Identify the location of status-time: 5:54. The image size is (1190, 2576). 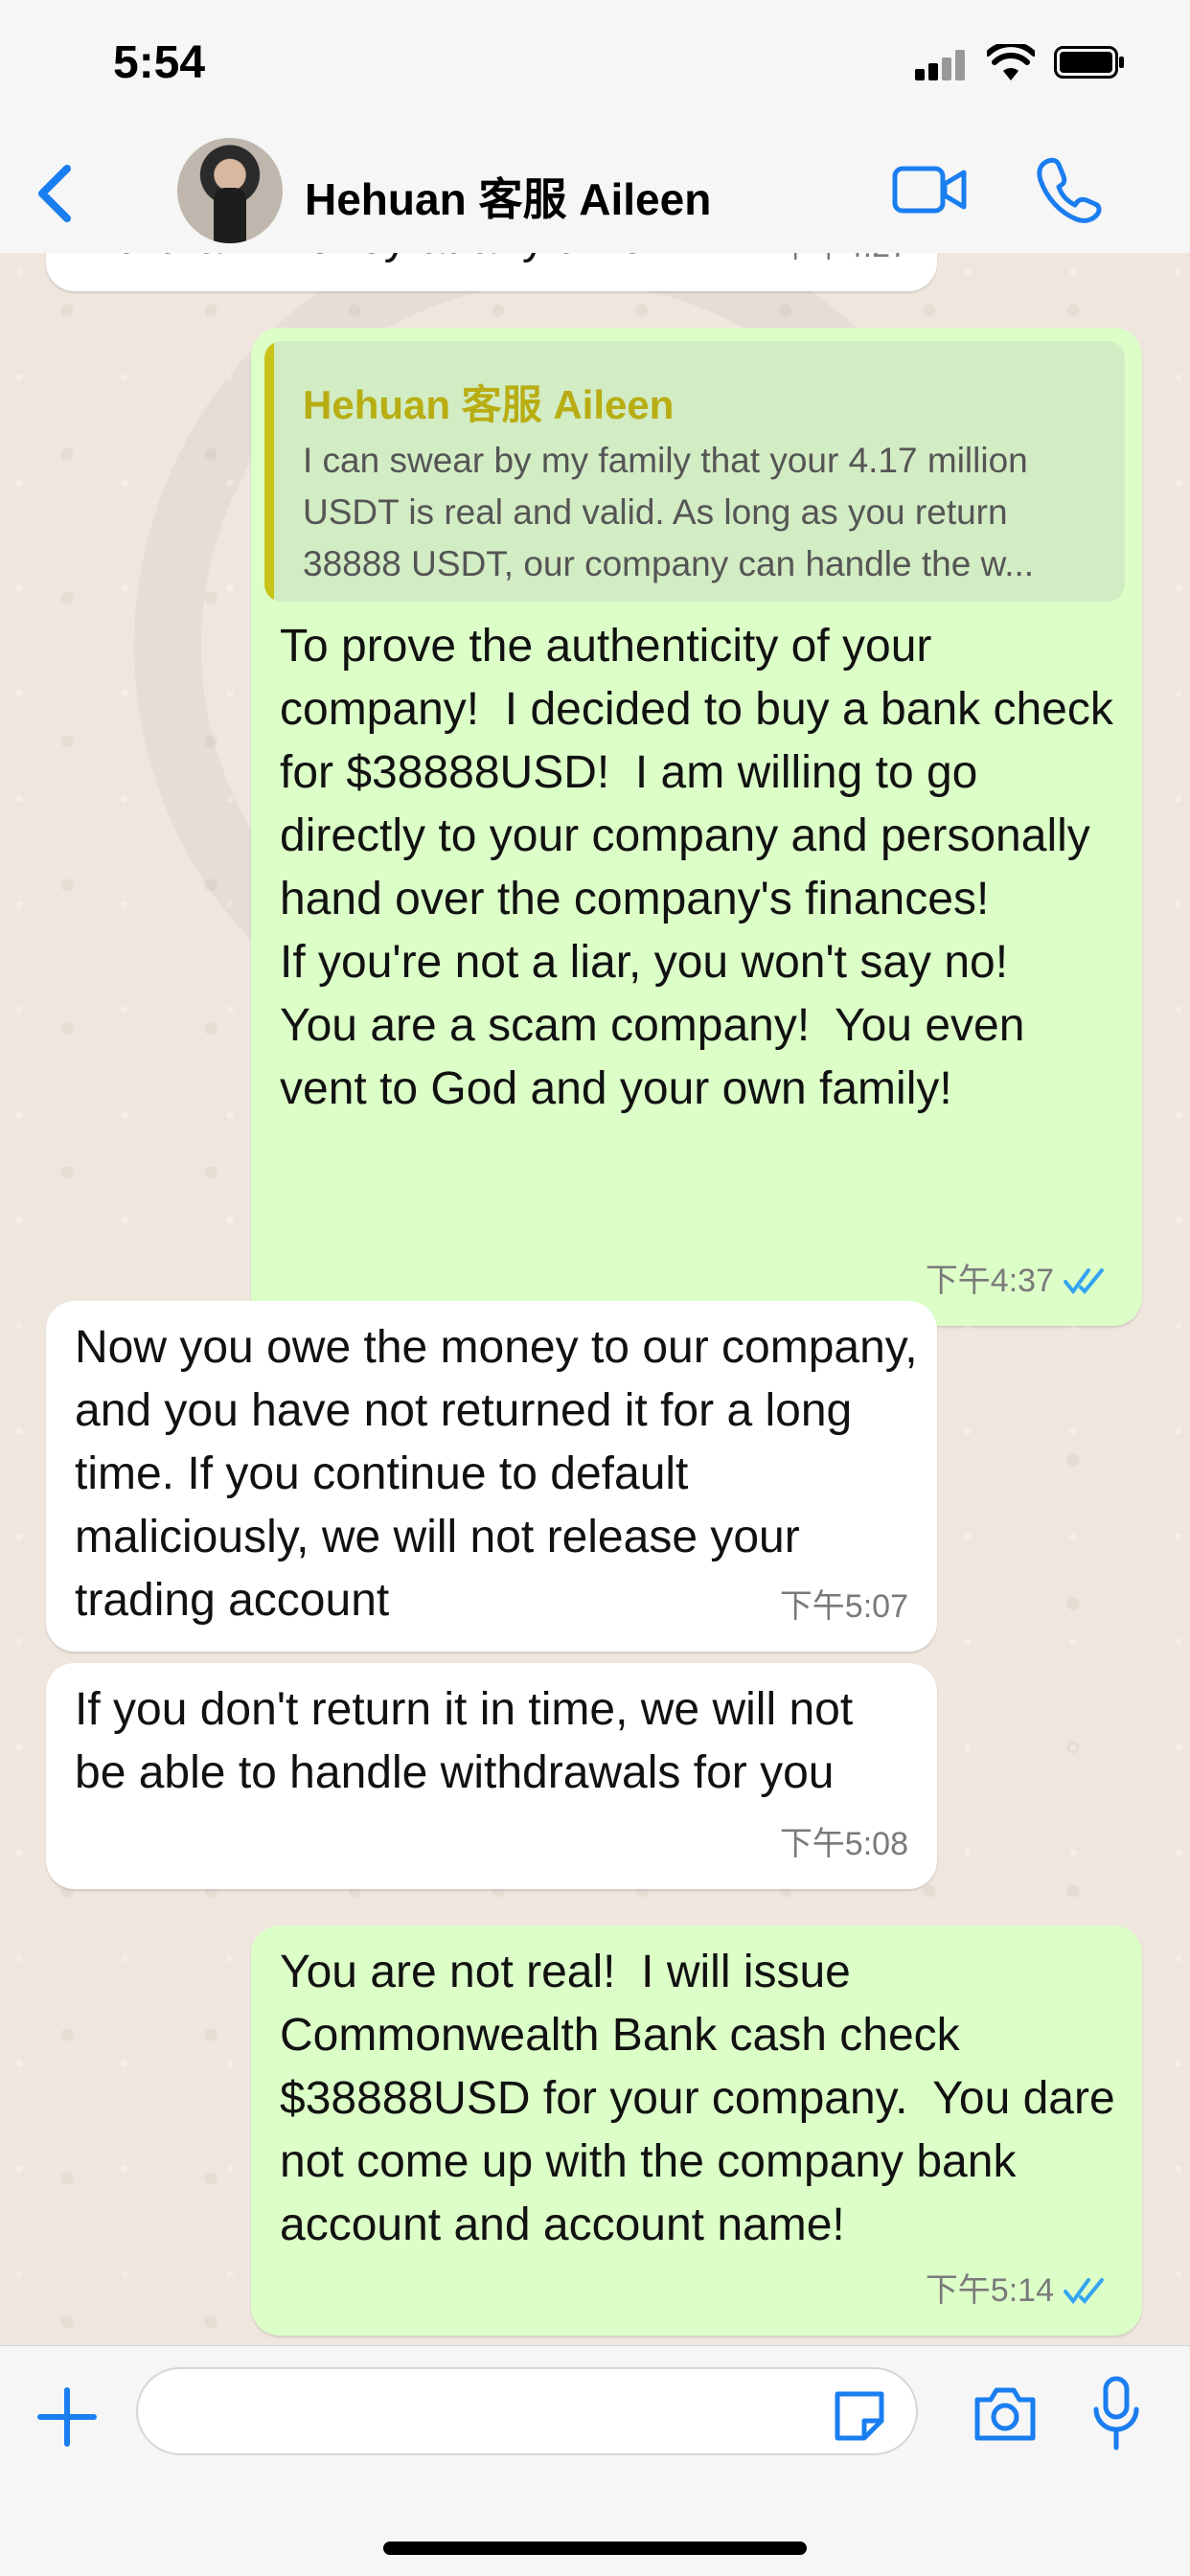
(159, 62).